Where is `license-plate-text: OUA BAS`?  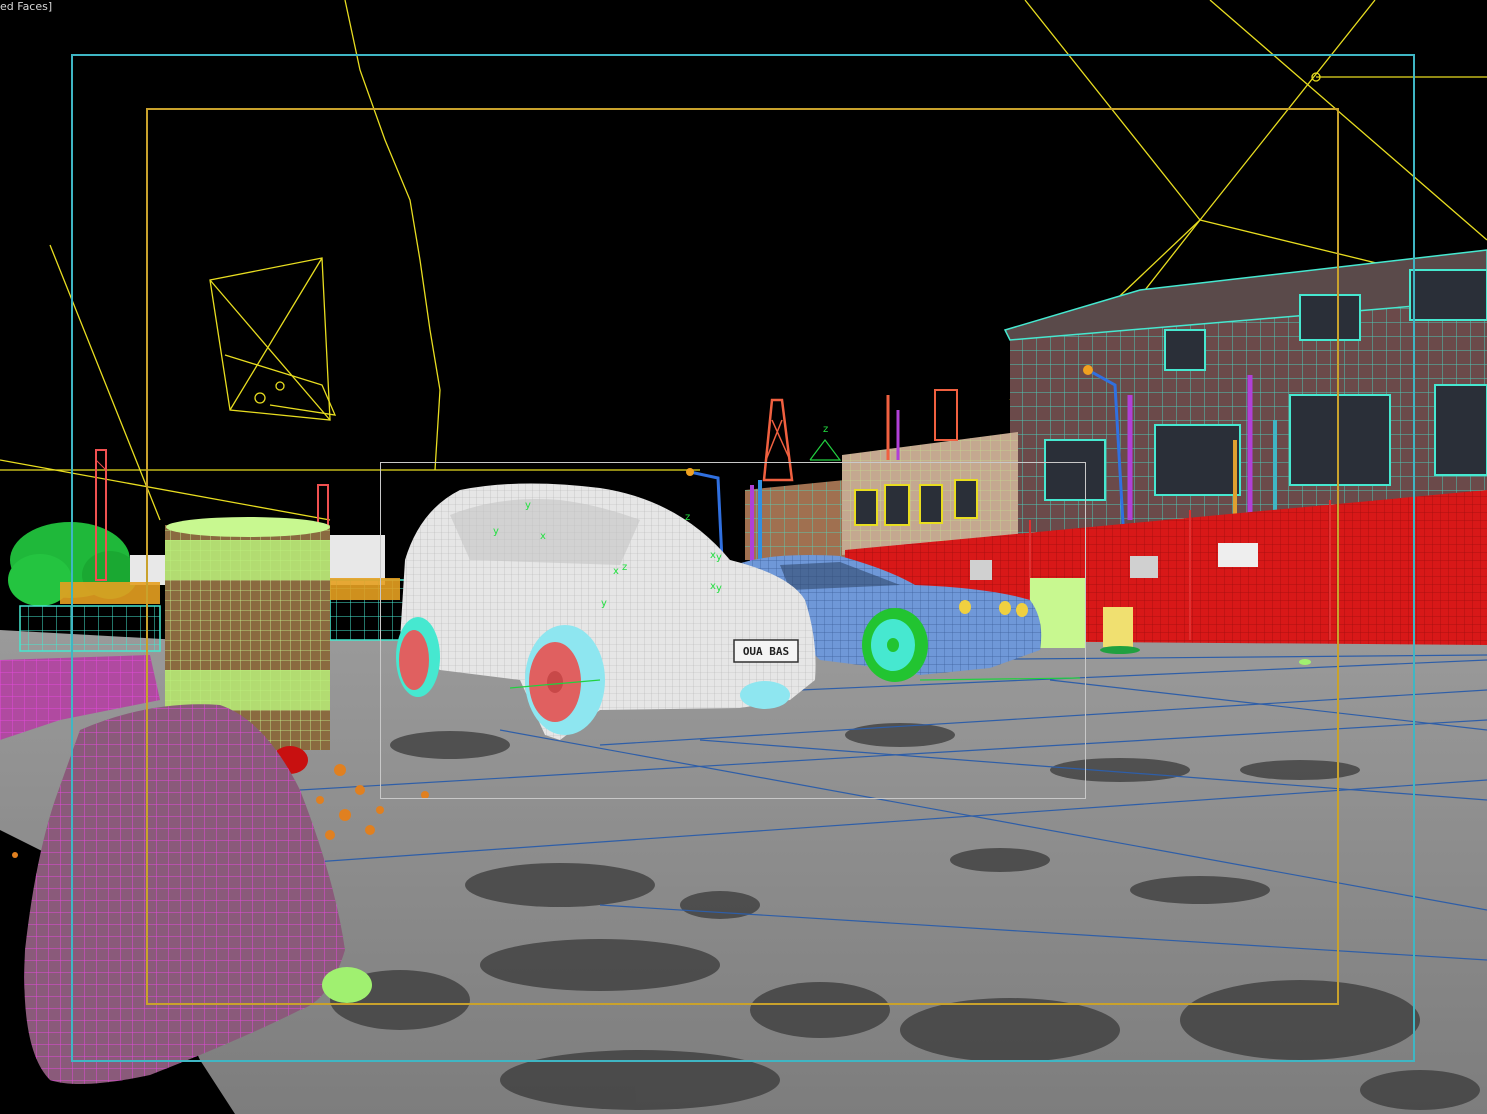
license-plate-text: OUA BAS is located at coordinates (766, 651).